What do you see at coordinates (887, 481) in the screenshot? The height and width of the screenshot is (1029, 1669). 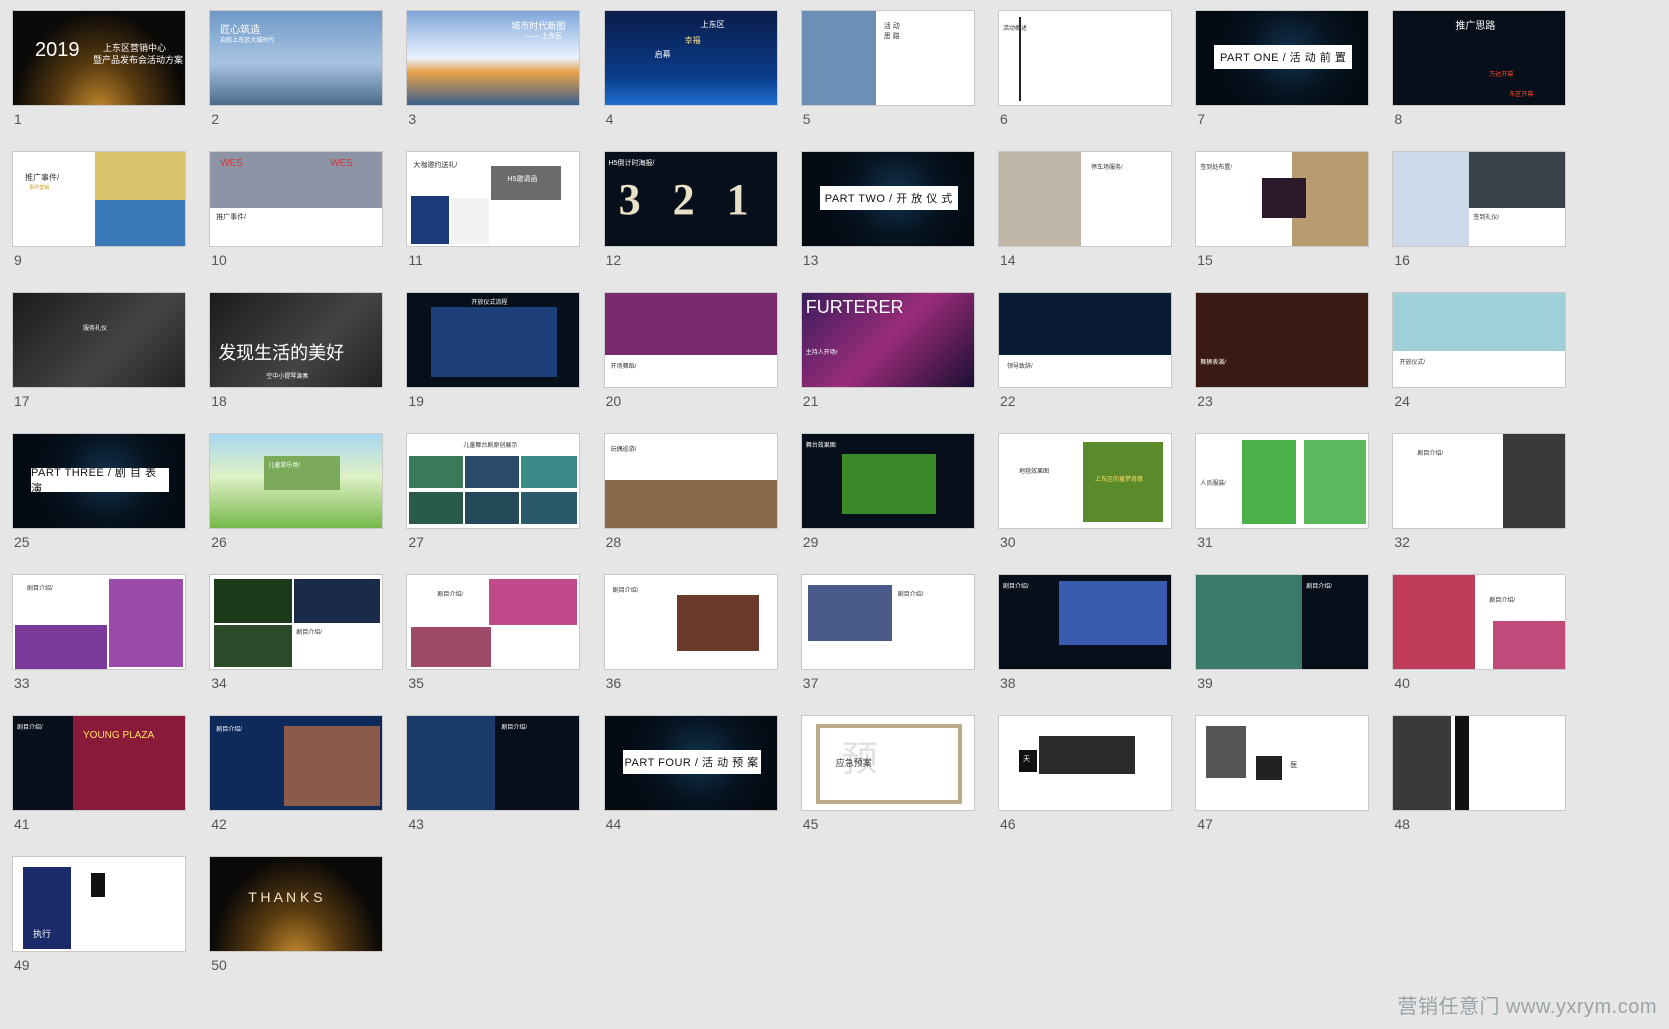 I see `slide-preview: 舞台效果图` at bounding box center [887, 481].